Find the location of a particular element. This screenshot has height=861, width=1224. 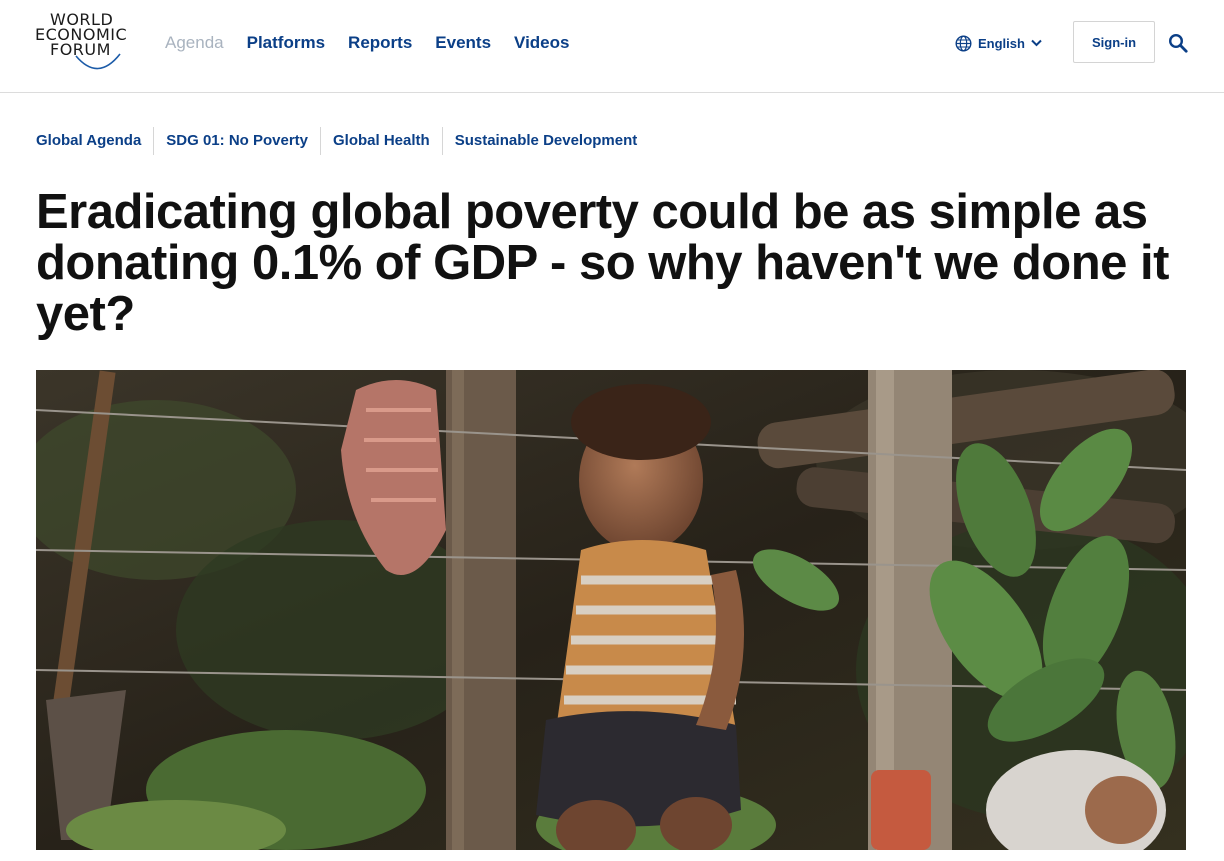

globe-icon is located at coordinates (963, 43).